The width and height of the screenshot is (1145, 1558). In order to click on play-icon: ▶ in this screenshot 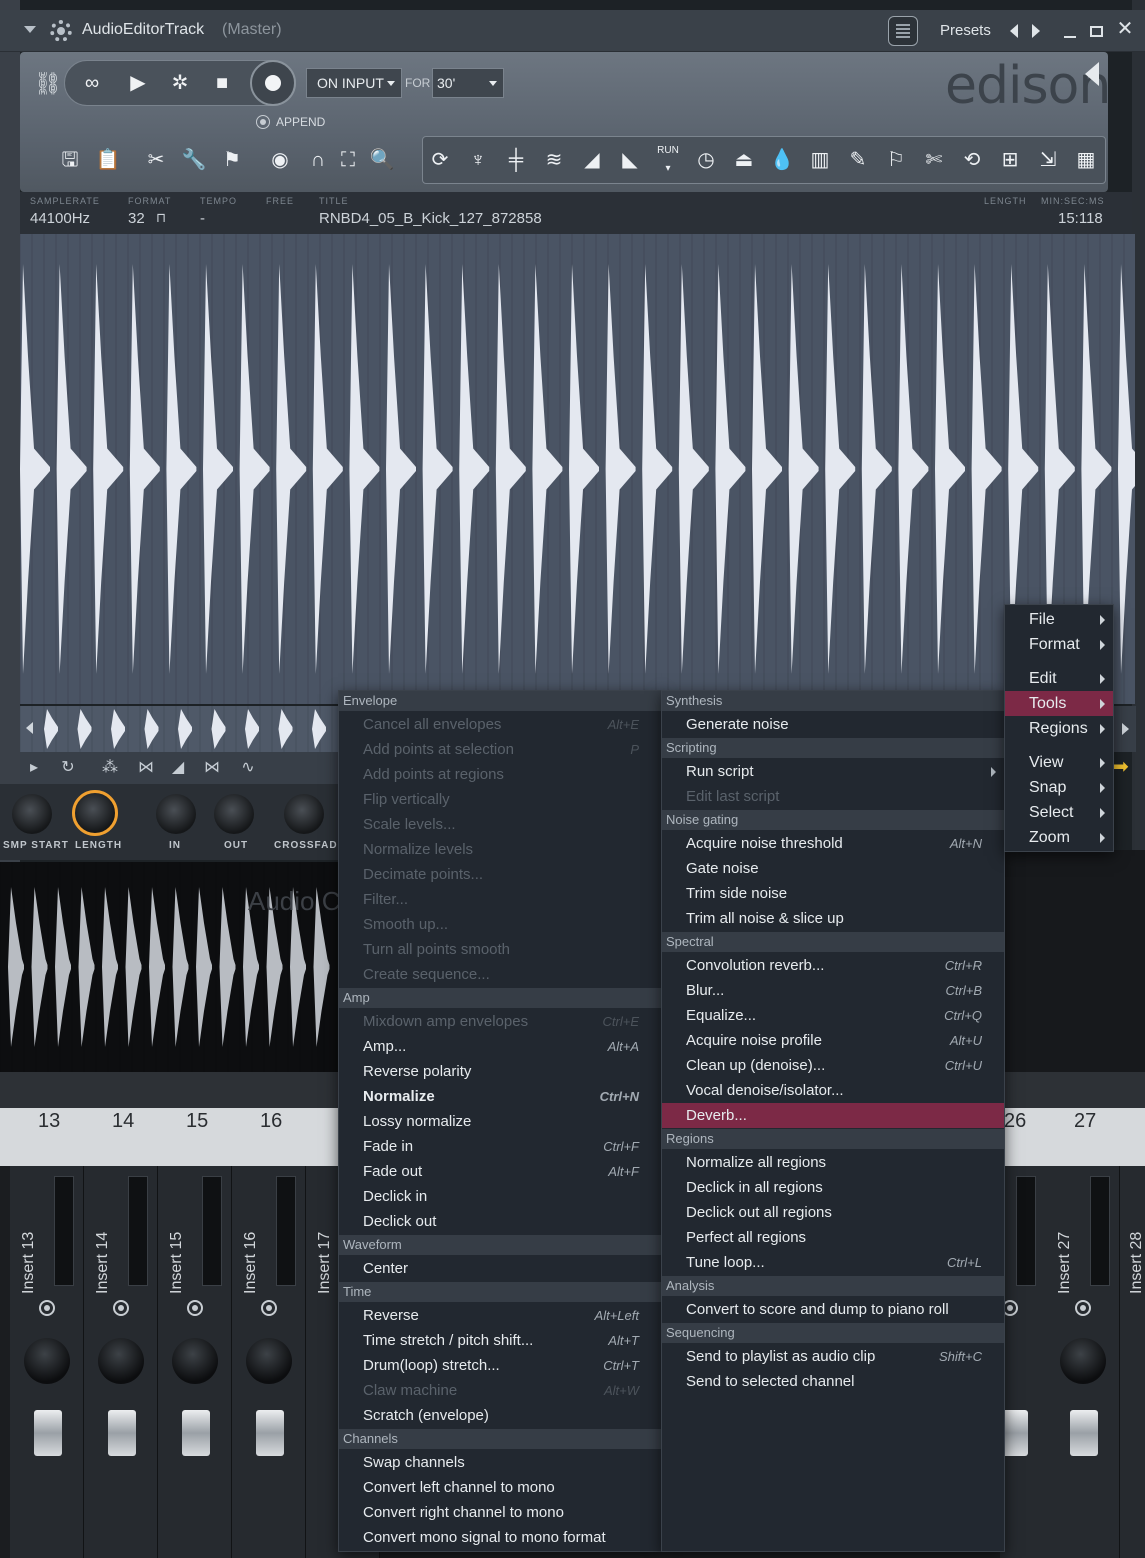, I will do `click(138, 83)`.